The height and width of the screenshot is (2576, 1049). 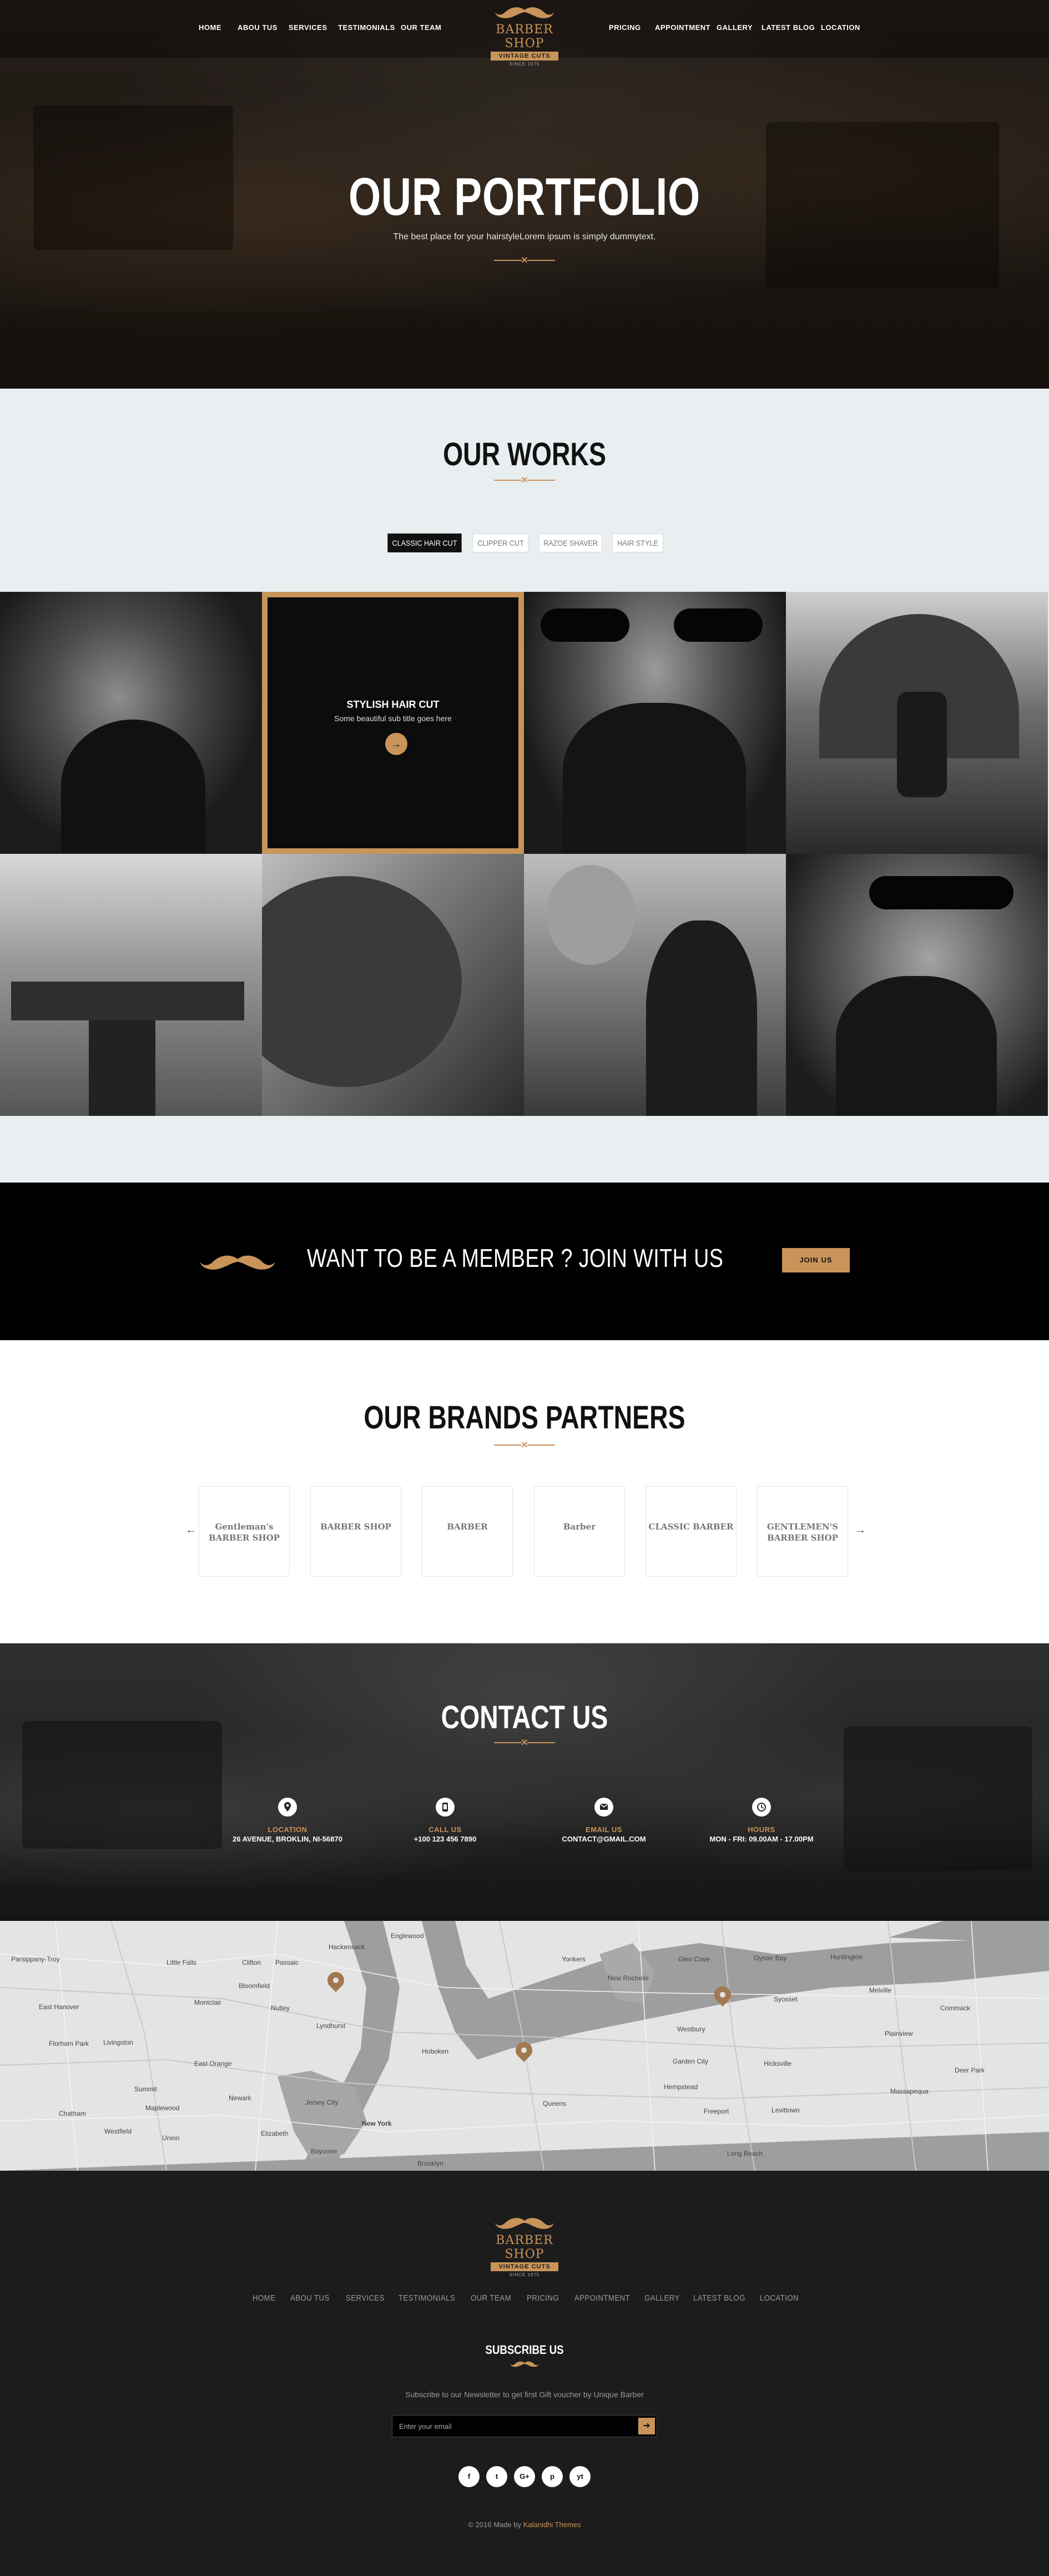 What do you see at coordinates (427, 2298) in the screenshot?
I see `footer-nav-testimonials: TESTIMONIALS` at bounding box center [427, 2298].